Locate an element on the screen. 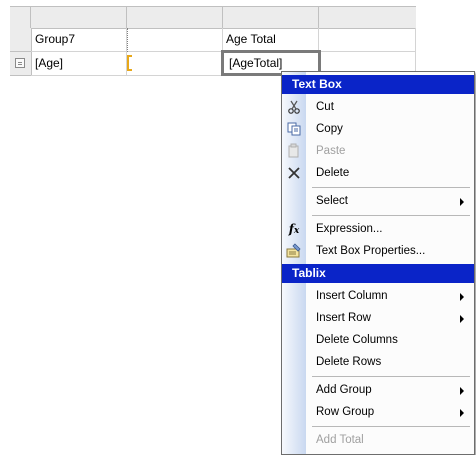 The image size is (476, 455). menu-item-delete-columns: Delete Columns is located at coordinates (378, 340).